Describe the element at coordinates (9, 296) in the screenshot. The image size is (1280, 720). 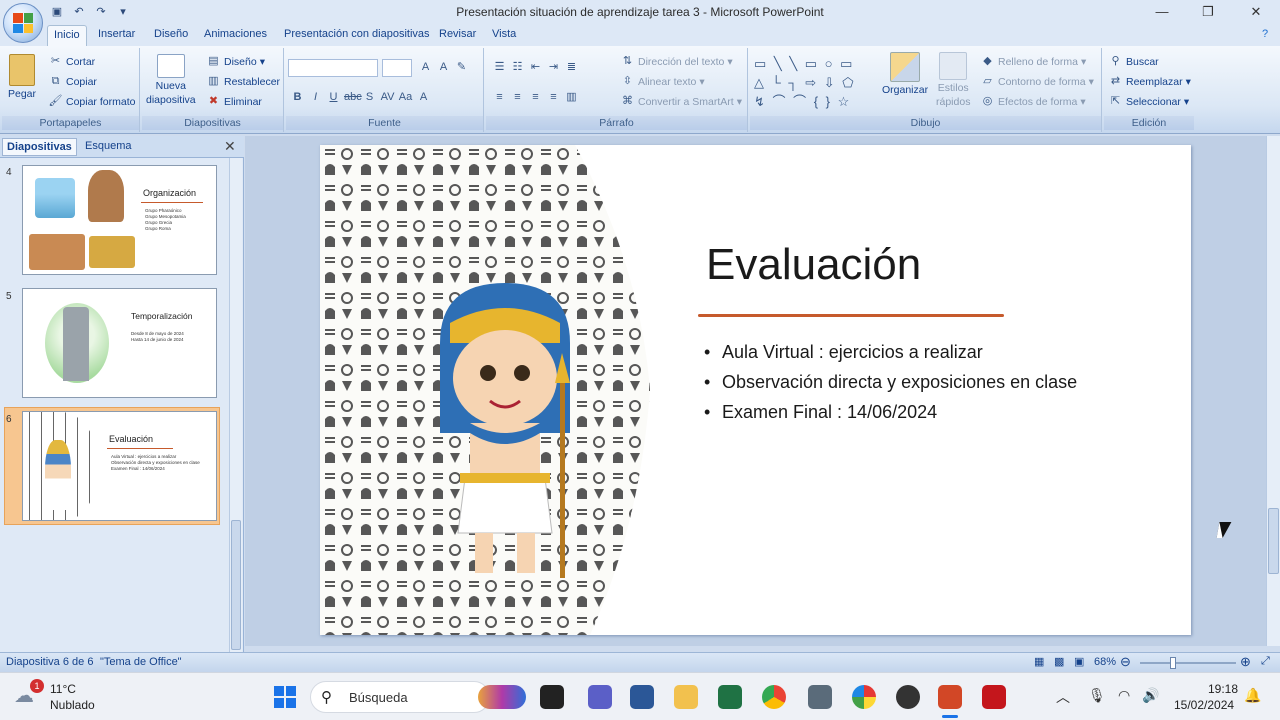
I see `thumb-number: 5` at that location.